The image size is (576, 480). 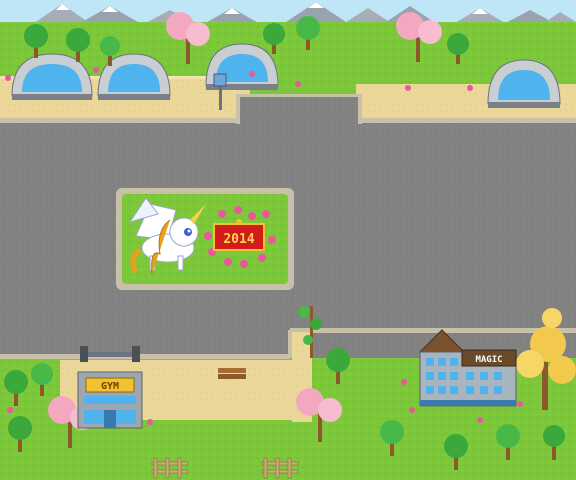 What do you see at coordinates (488, 360) in the screenshot?
I see `magic-sign-text: MAGIC` at bounding box center [488, 360].